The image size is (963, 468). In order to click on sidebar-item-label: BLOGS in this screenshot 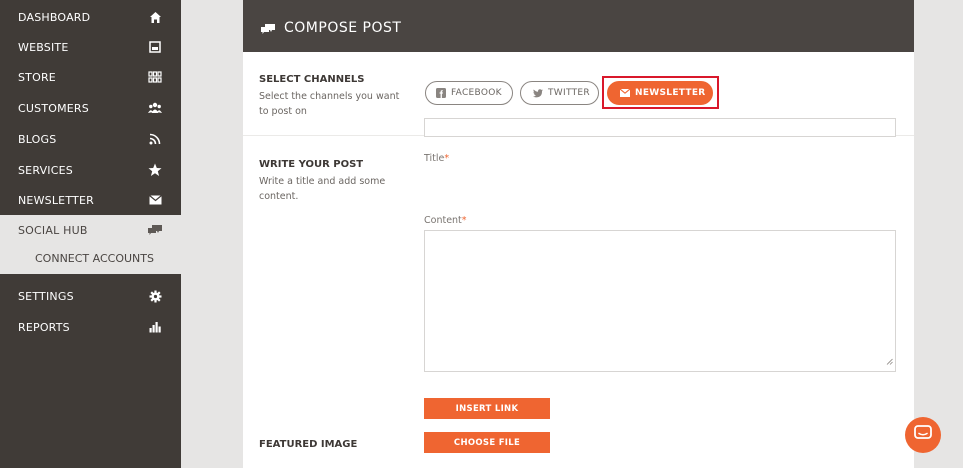, I will do `click(37, 139)`.